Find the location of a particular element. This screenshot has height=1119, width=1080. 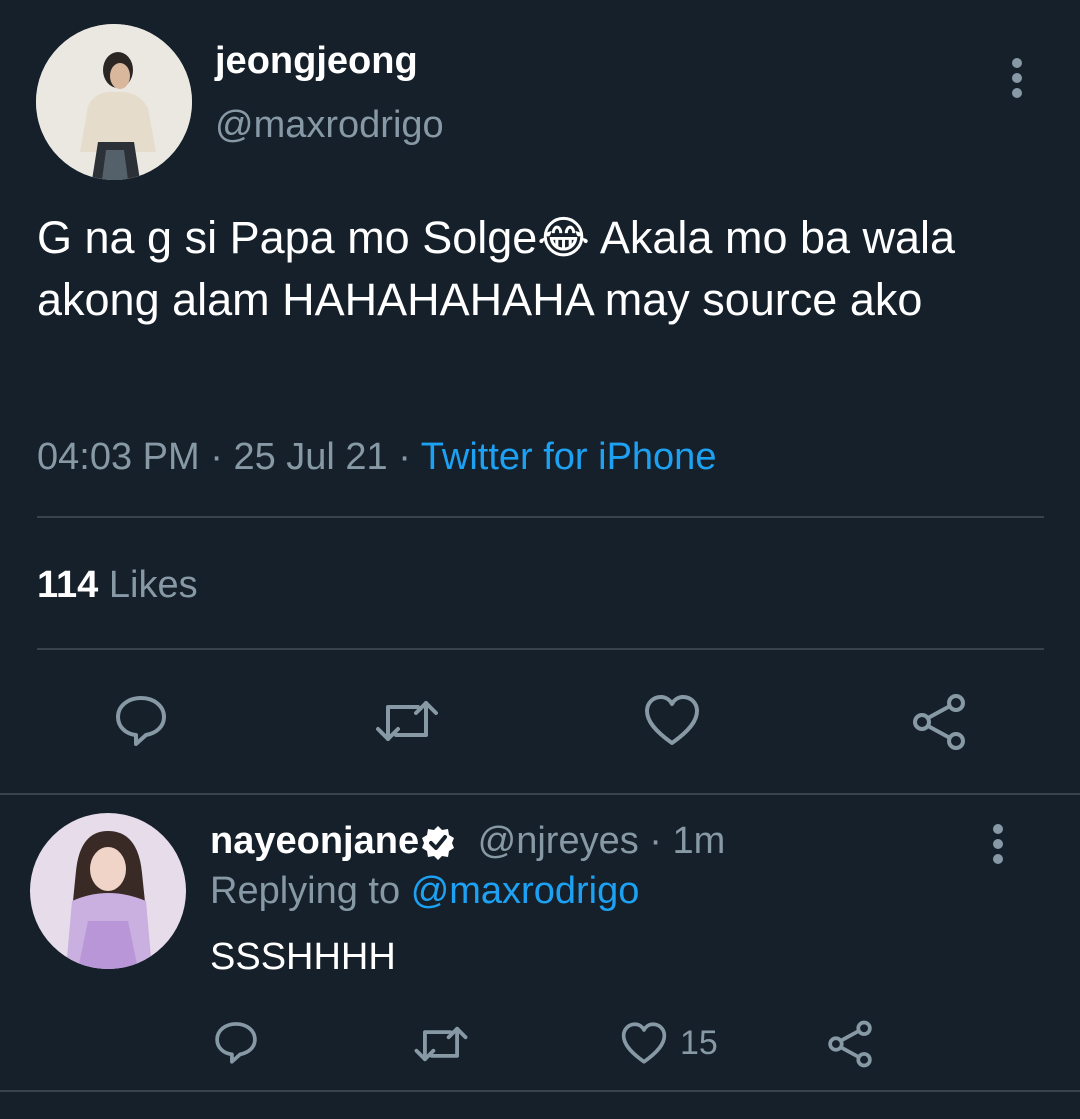

tweet-date: 25 Jul 21 is located at coordinates (310, 457).